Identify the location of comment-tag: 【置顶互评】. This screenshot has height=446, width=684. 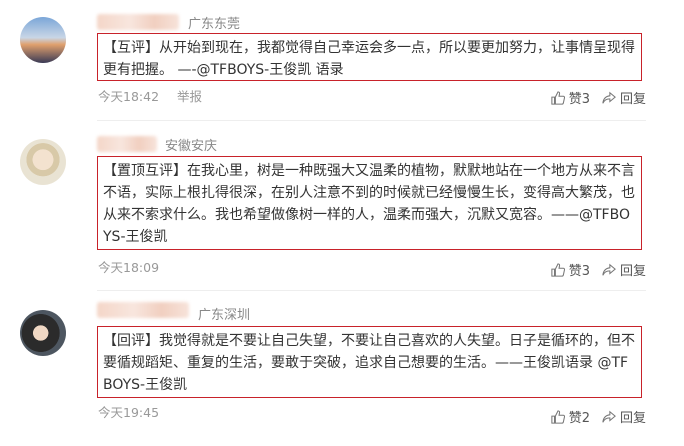
(145, 171).